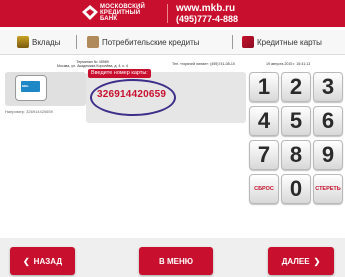 Image resolution: width=345 pixels, height=277 pixels. What do you see at coordinates (207, 19) in the screenshot?
I see `header-phone: (495)777-4-888` at bounding box center [207, 19].